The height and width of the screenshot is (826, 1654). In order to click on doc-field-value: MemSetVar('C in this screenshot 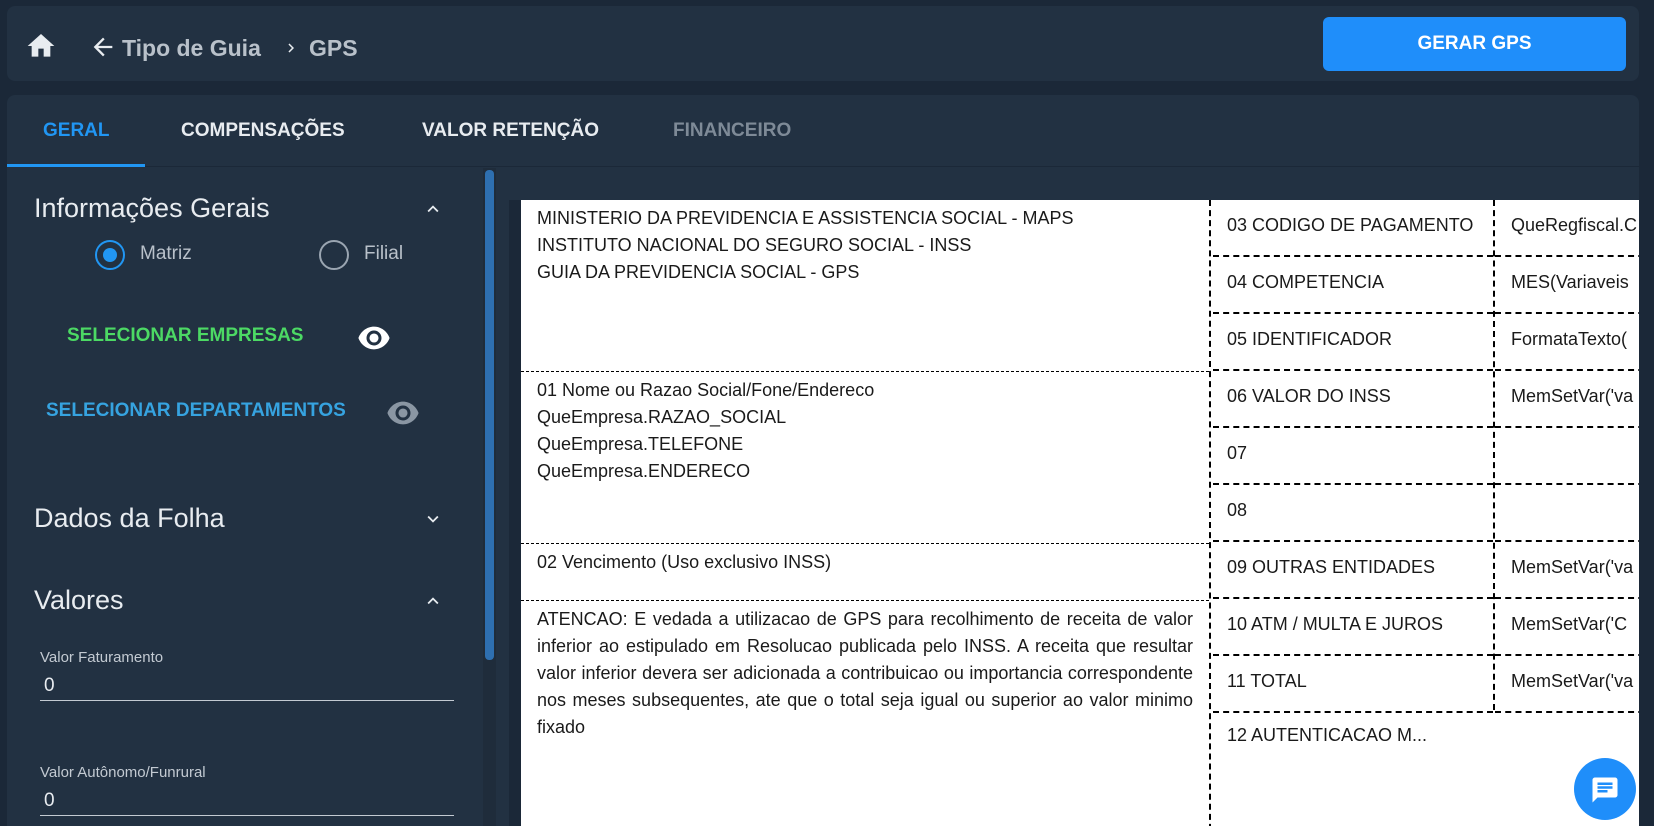, I will do `click(1567, 627)`.